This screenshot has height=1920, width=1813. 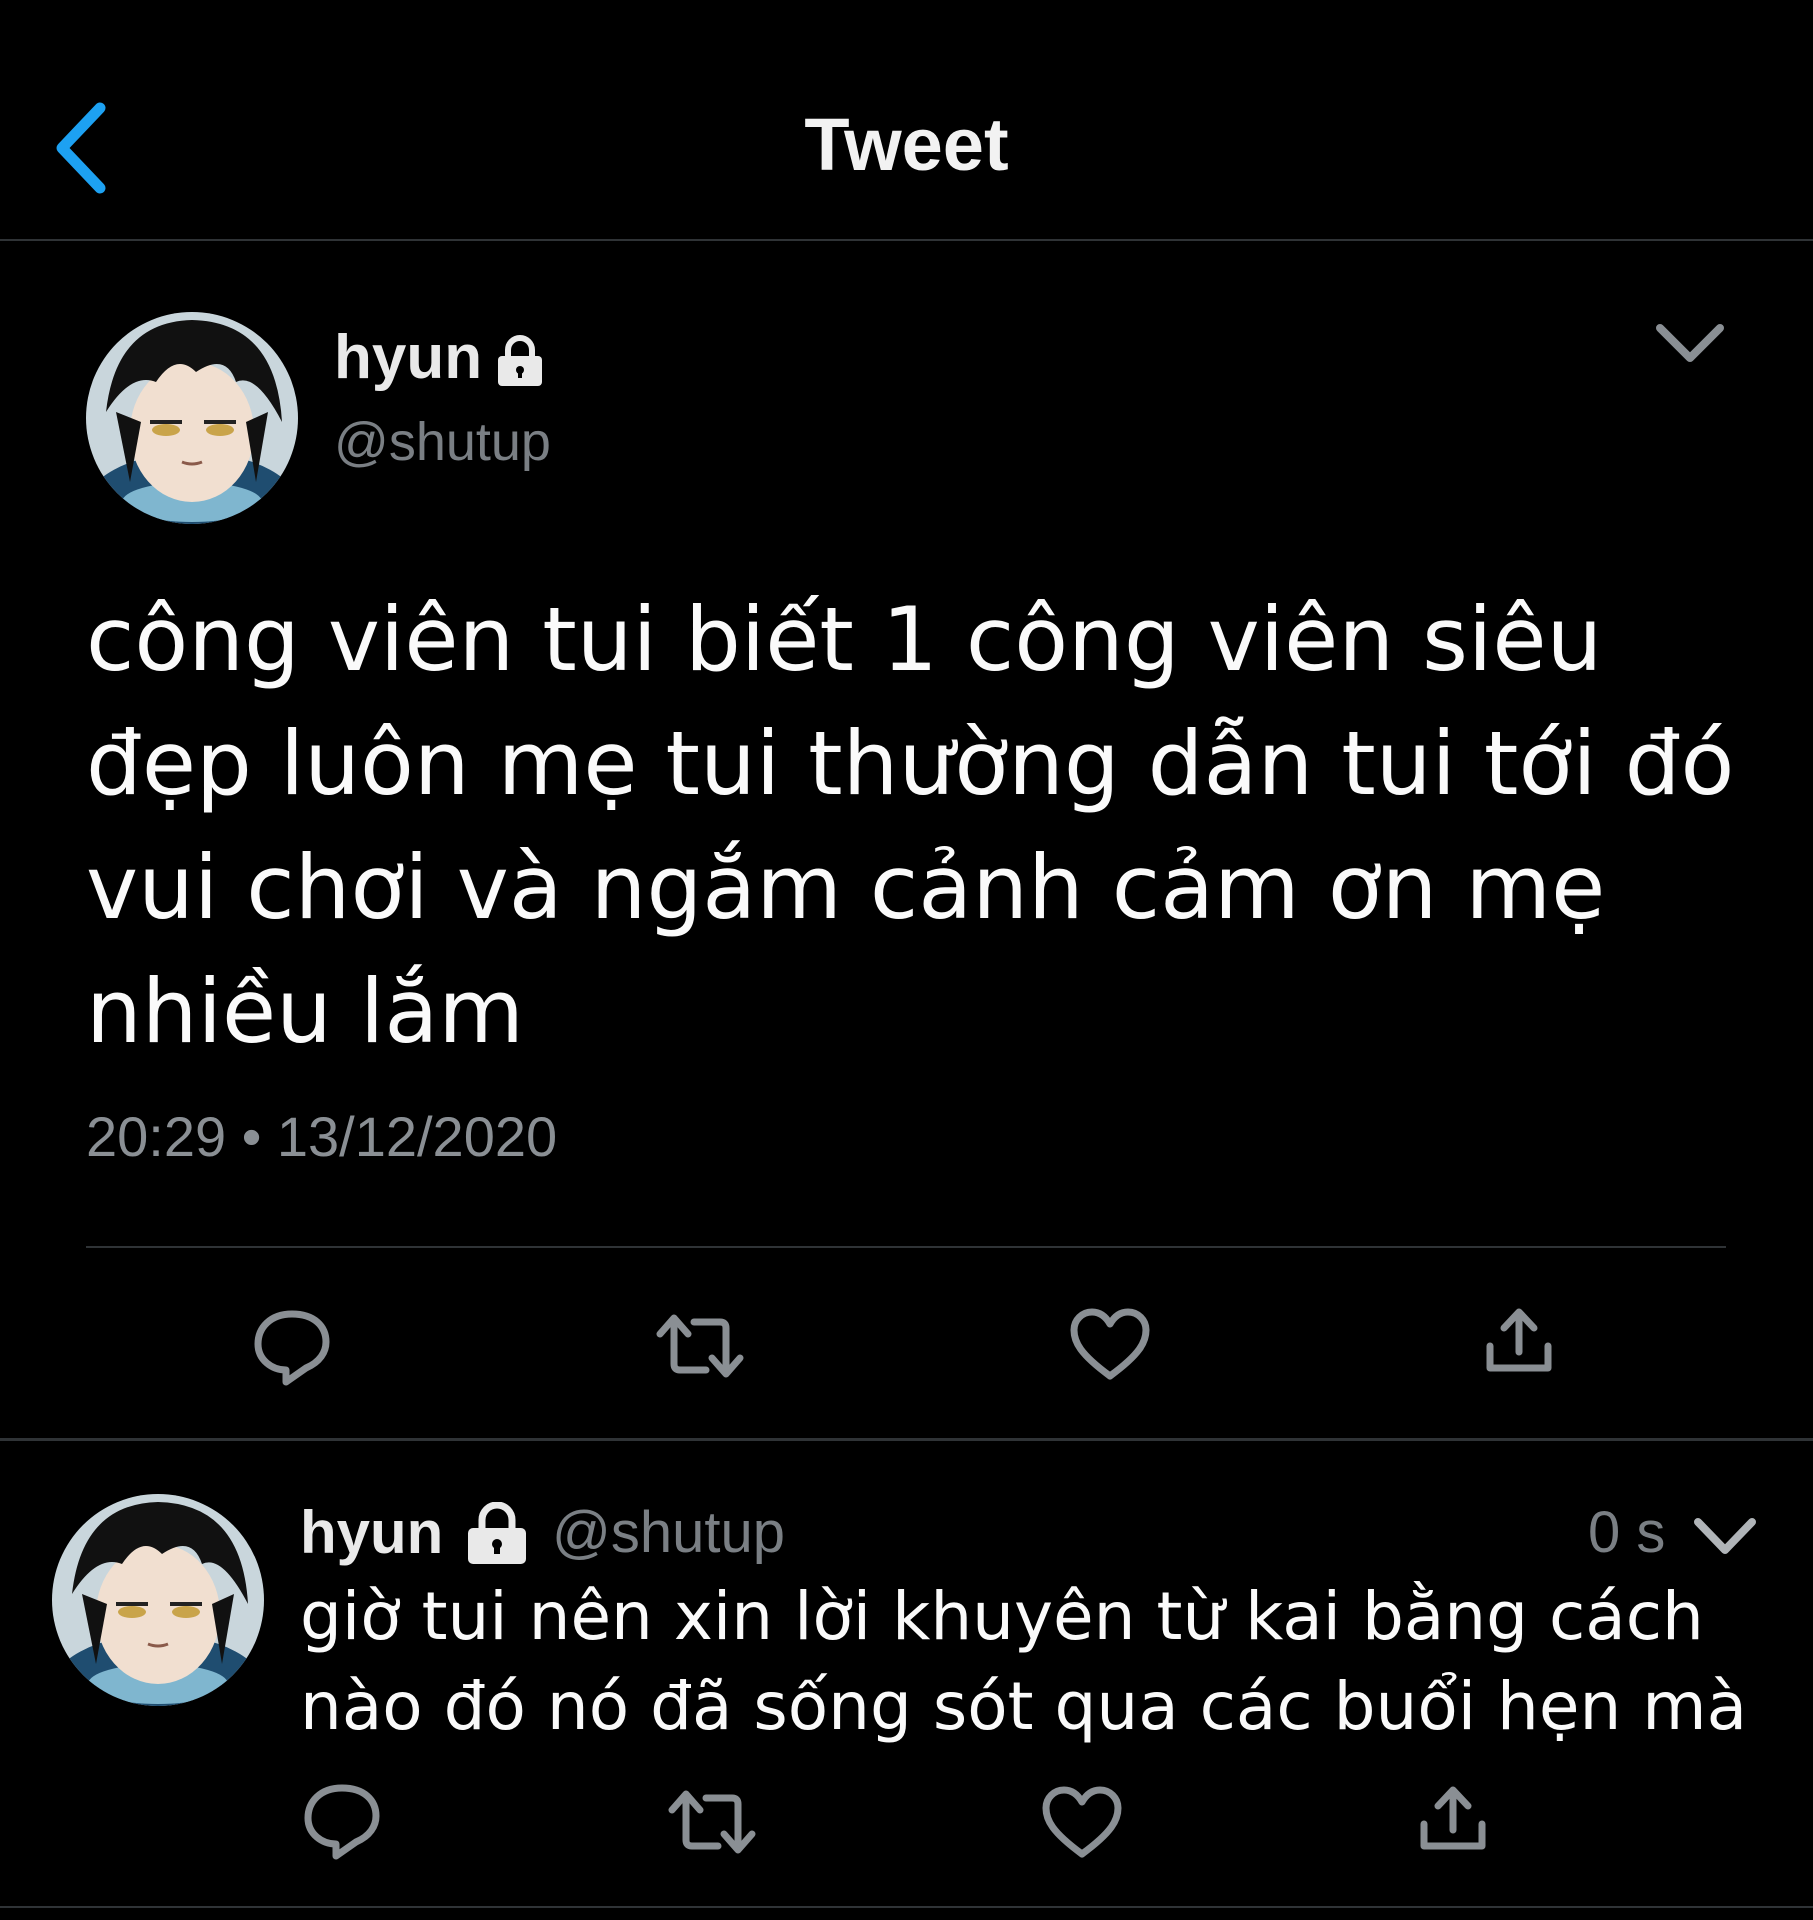 What do you see at coordinates (1627, 1532) in the screenshot?
I see `reply-time: 0 s` at bounding box center [1627, 1532].